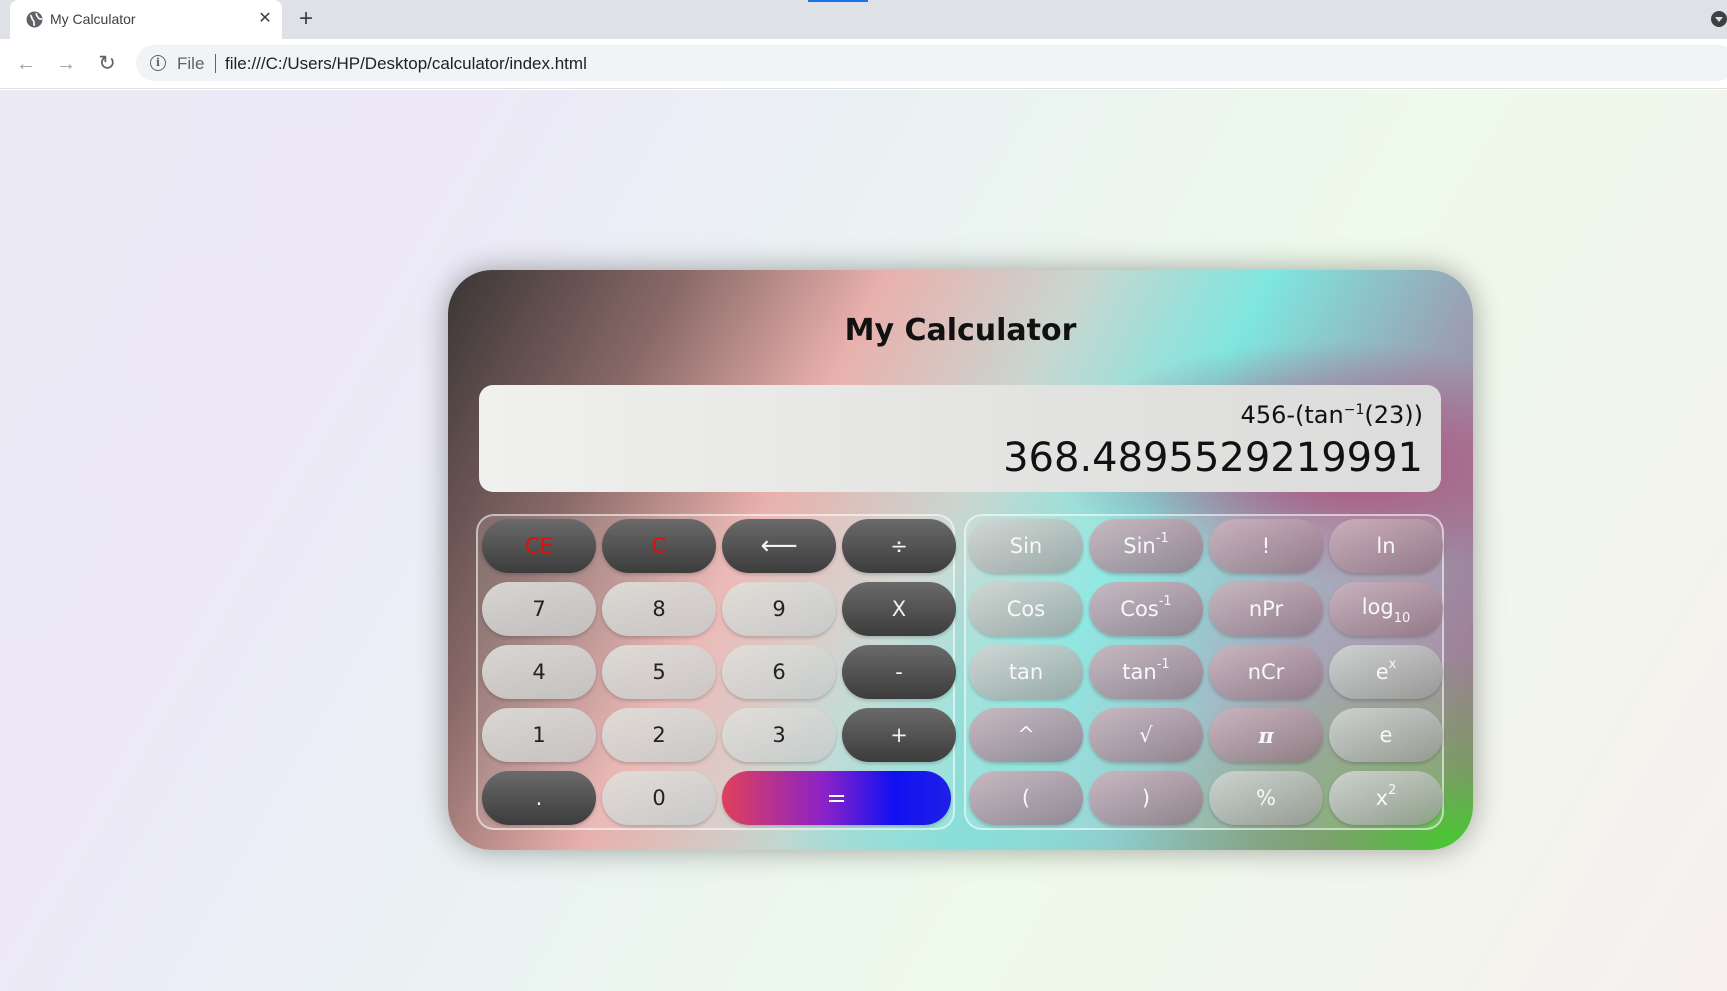 The image size is (1727, 991). Describe the element at coordinates (306, 20) in the screenshot. I see `new-tab-button: +` at that location.